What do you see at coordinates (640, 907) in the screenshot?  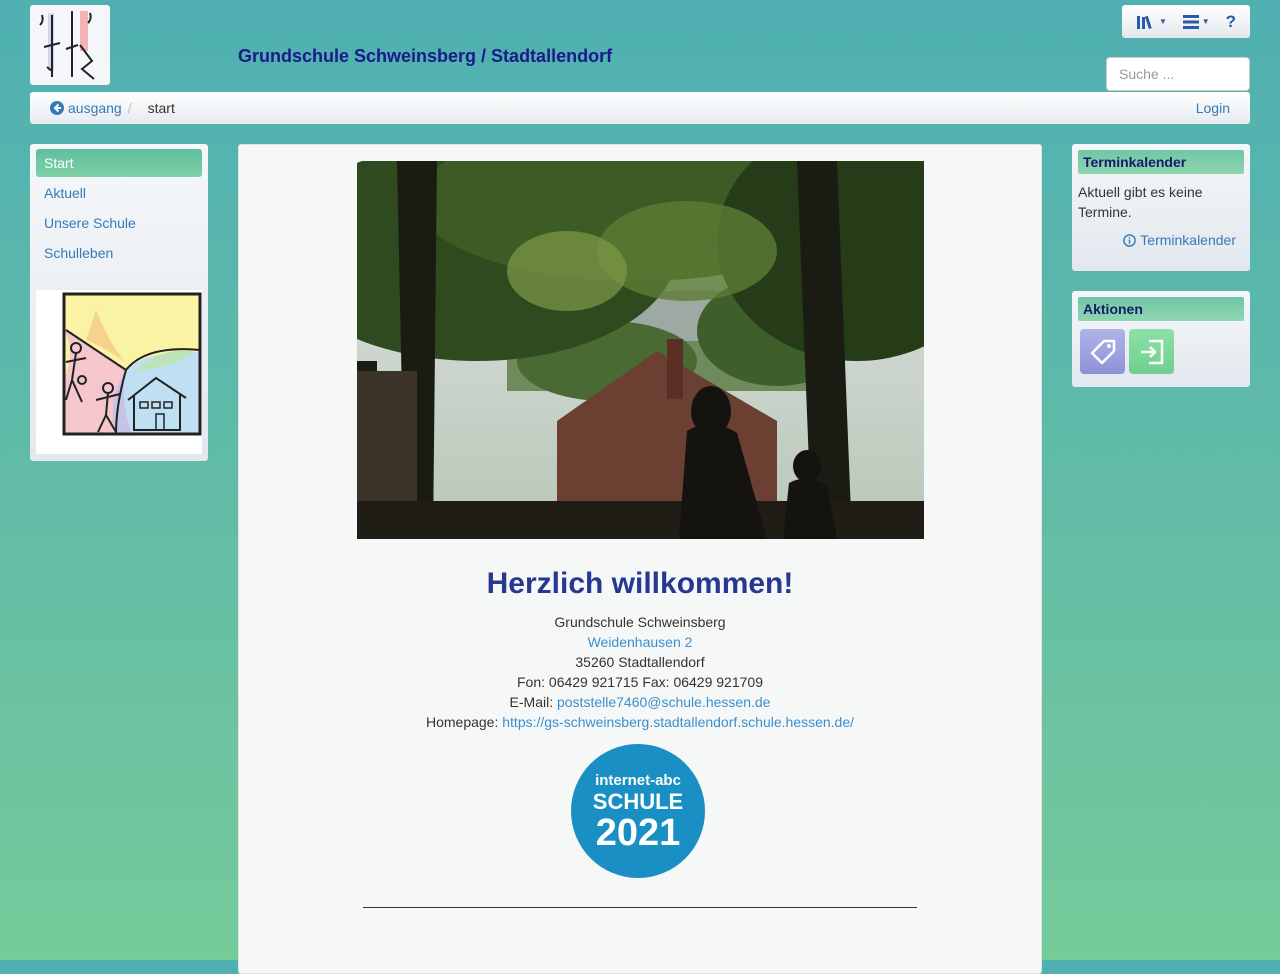 I see `divider` at bounding box center [640, 907].